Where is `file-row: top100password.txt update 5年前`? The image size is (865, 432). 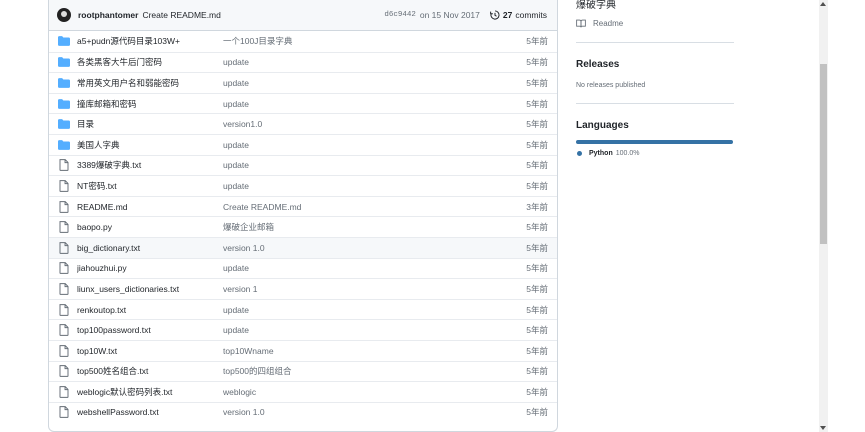
file-row: top100password.txt update 5年前 is located at coordinates (303, 329).